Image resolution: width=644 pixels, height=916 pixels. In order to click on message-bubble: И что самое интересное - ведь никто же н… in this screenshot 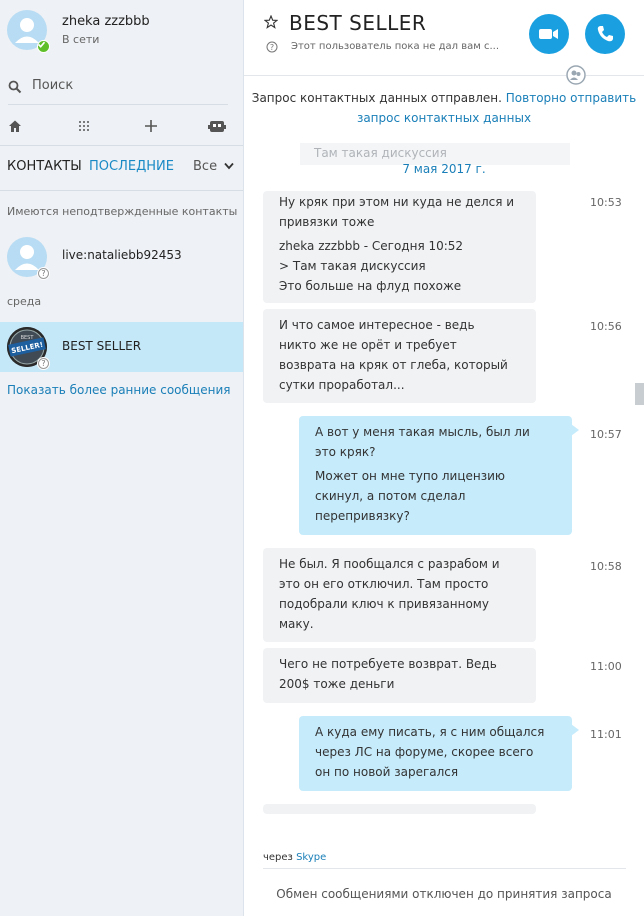, I will do `click(399, 356)`.